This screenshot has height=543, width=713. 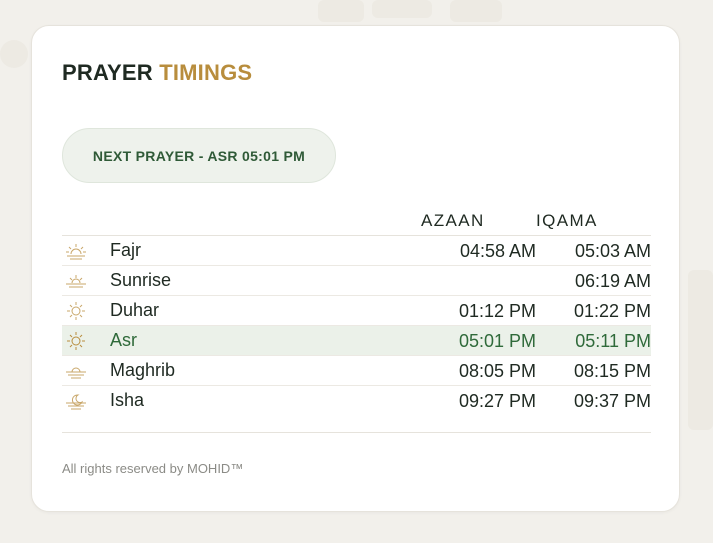 What do you see at coordinates (612, 311) in the screenshot?
I see `iqama-time: 01:22 PM` at bounding box center [612, 311].